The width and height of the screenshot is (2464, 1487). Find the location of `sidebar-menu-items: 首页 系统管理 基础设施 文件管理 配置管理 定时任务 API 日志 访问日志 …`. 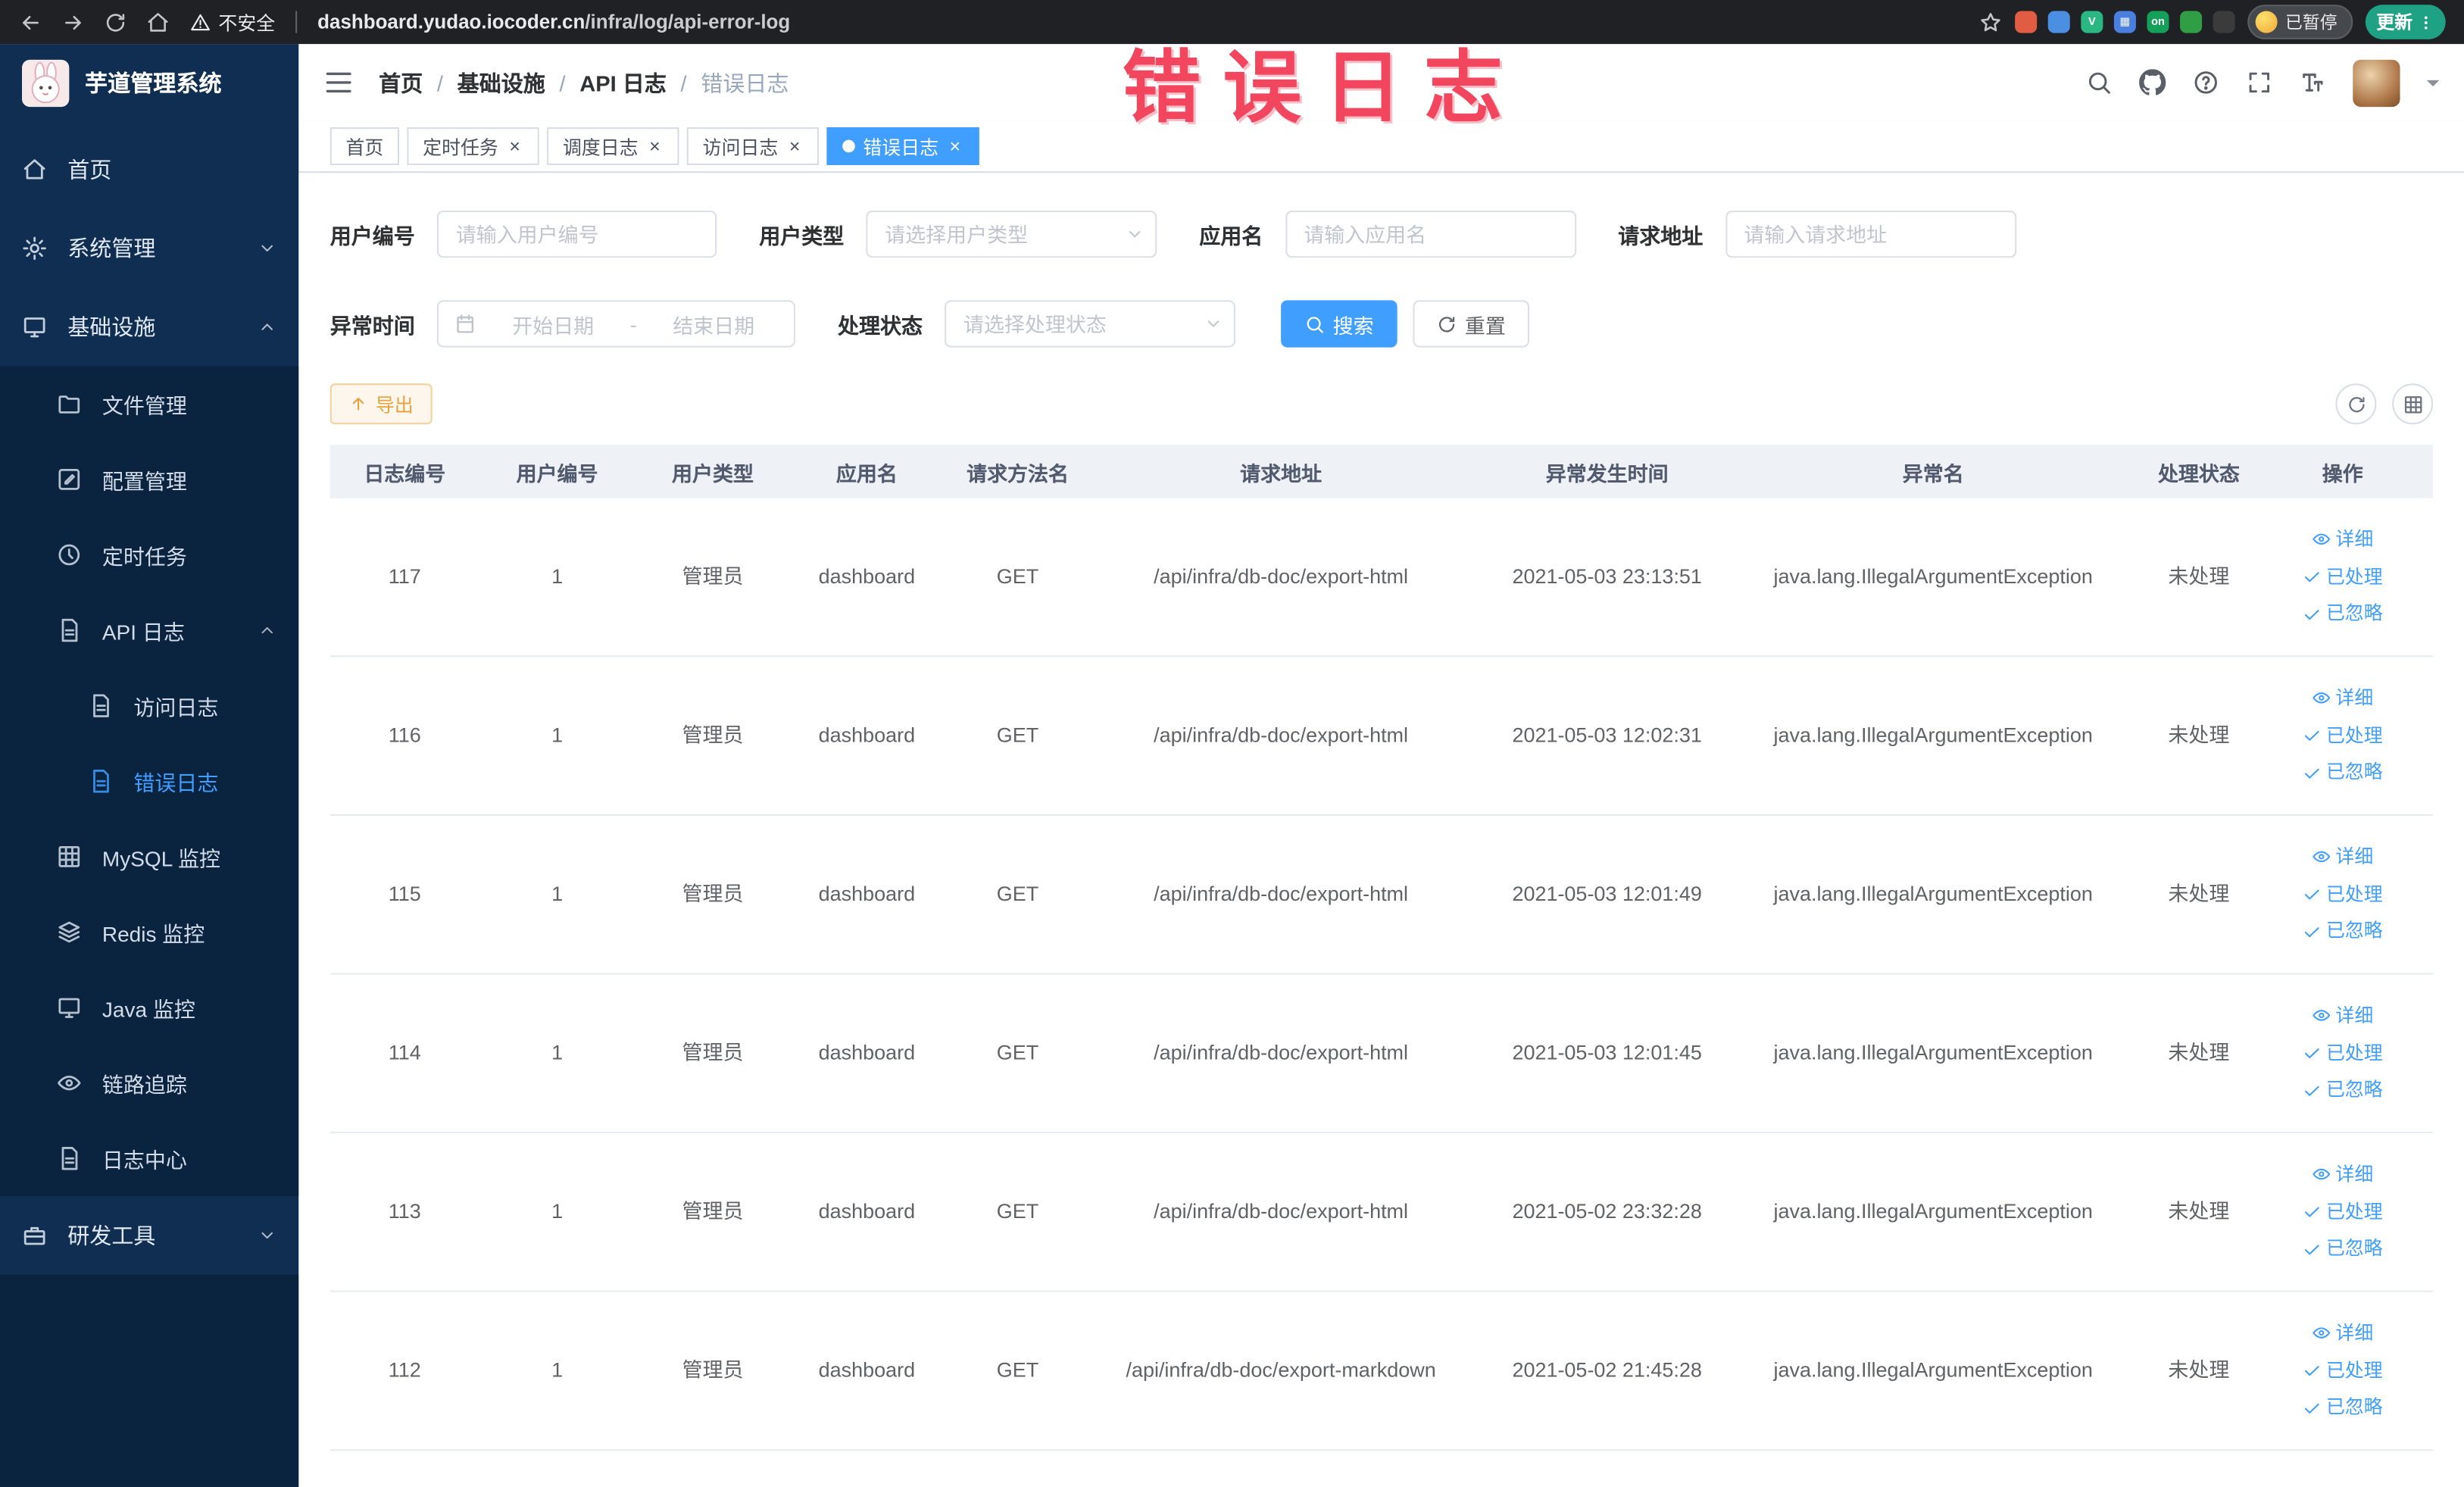

sidebar-menu-items: 首页 系统管理 基础设施 文件管理 配置管理 定时任务 API 日志 访问日志 … is located at coordinates (149, 698).